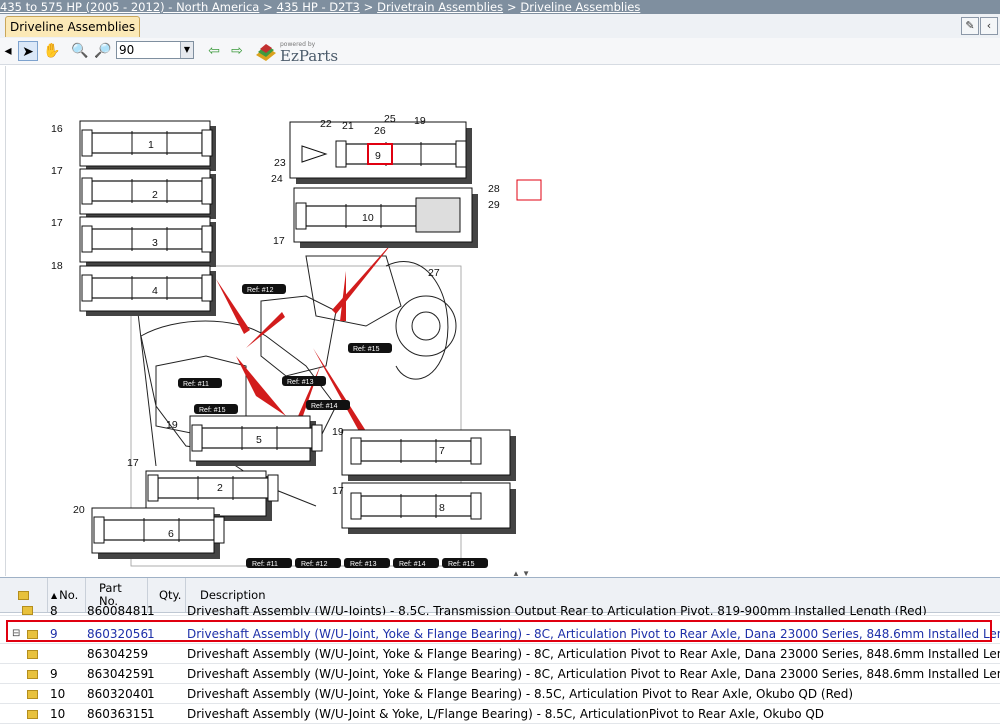  What do you see at coordinates (500, 26) in the screenshot?
I see `tab-strip: Driveline Assemblies ✎ ‹` at bounding box center [500, 26].